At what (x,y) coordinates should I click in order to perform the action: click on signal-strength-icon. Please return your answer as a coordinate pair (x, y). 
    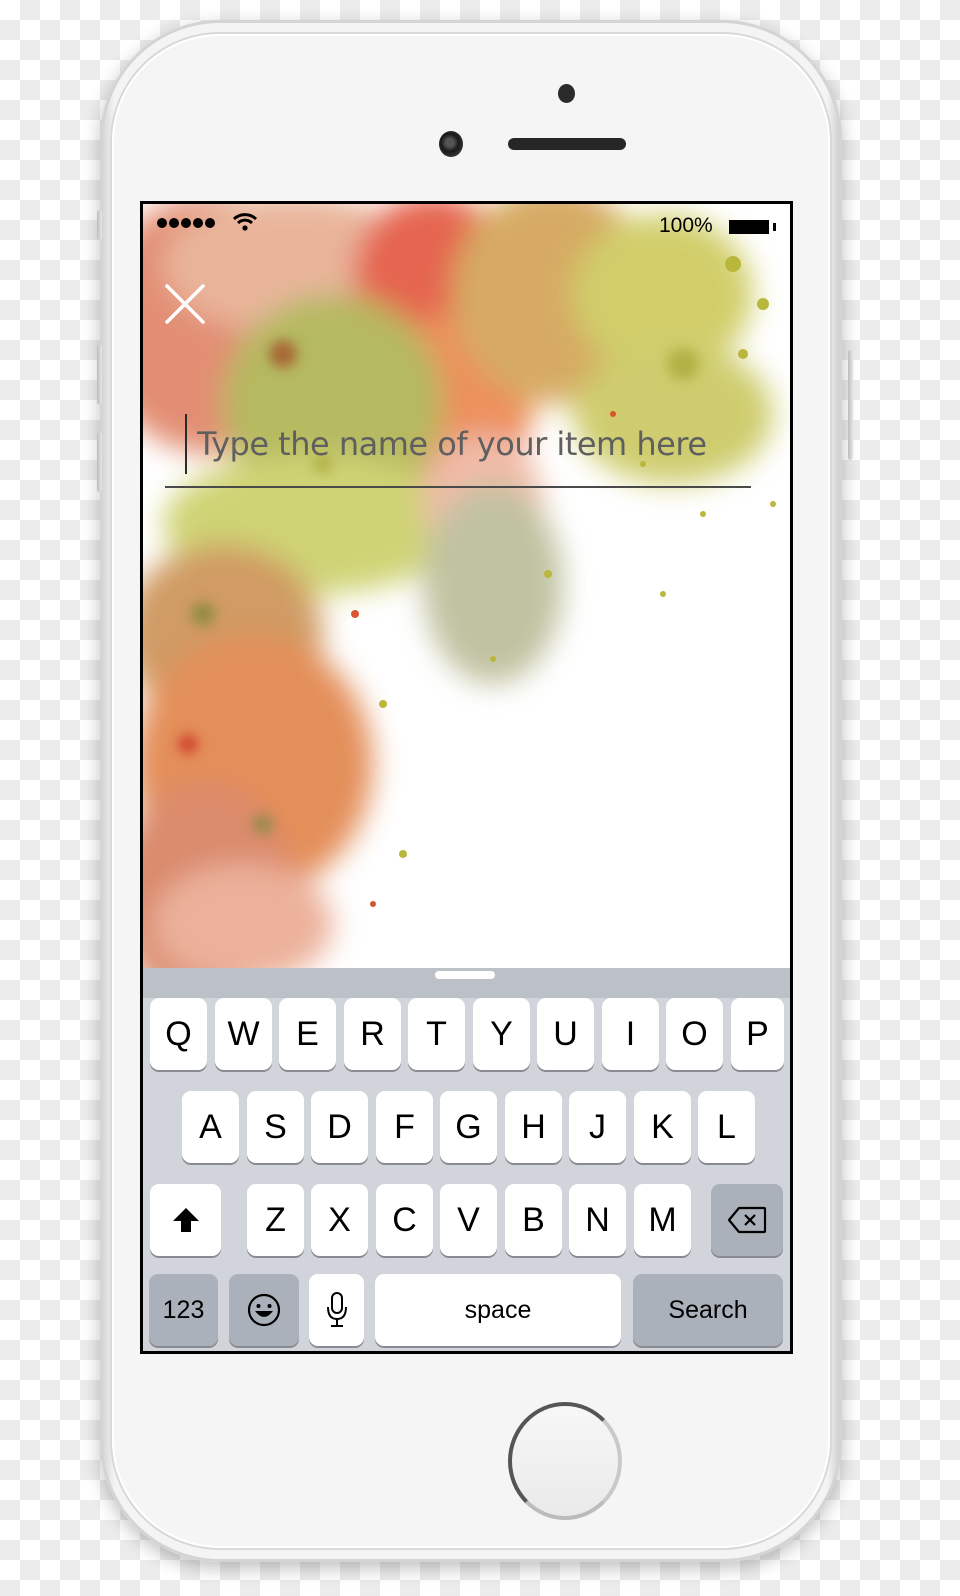
    Looking at the image, I should click on (186, 223).